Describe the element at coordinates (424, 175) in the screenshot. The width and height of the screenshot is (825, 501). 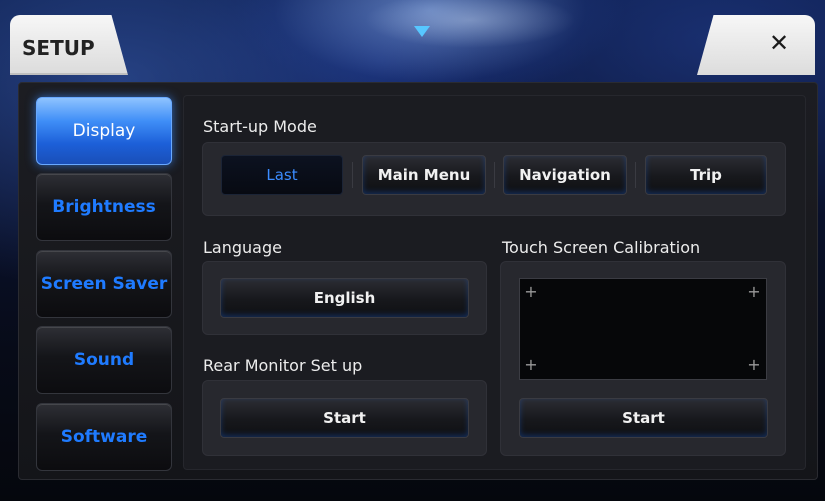
I see `startup-option-main-menu: Main Menu` at that location.